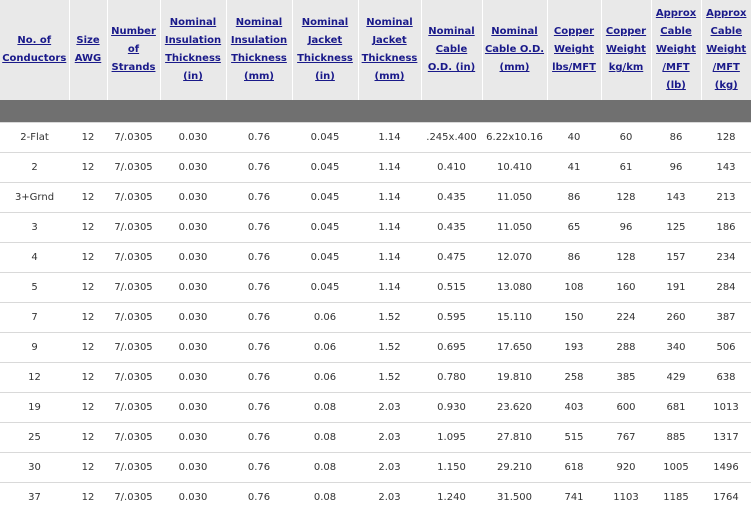 The height and width of the screenshot is (513, 751). Describe the element at coordinates (726, 50) in the screenshot. I see `header-cable-weight-kg: Approx Cable Weight /MFT (kg)` at that location.